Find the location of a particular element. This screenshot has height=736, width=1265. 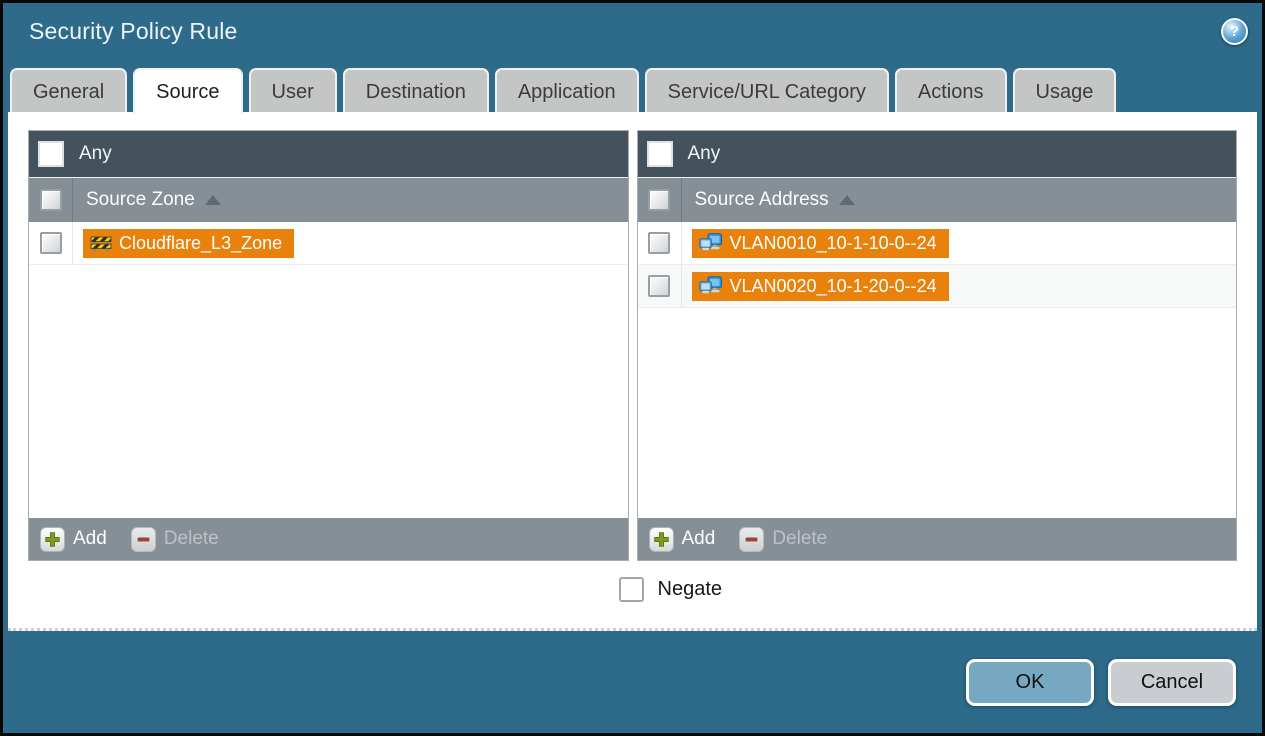

zone-entry: Cloudflare_L3_Zone is located at coordinates (189, 243).